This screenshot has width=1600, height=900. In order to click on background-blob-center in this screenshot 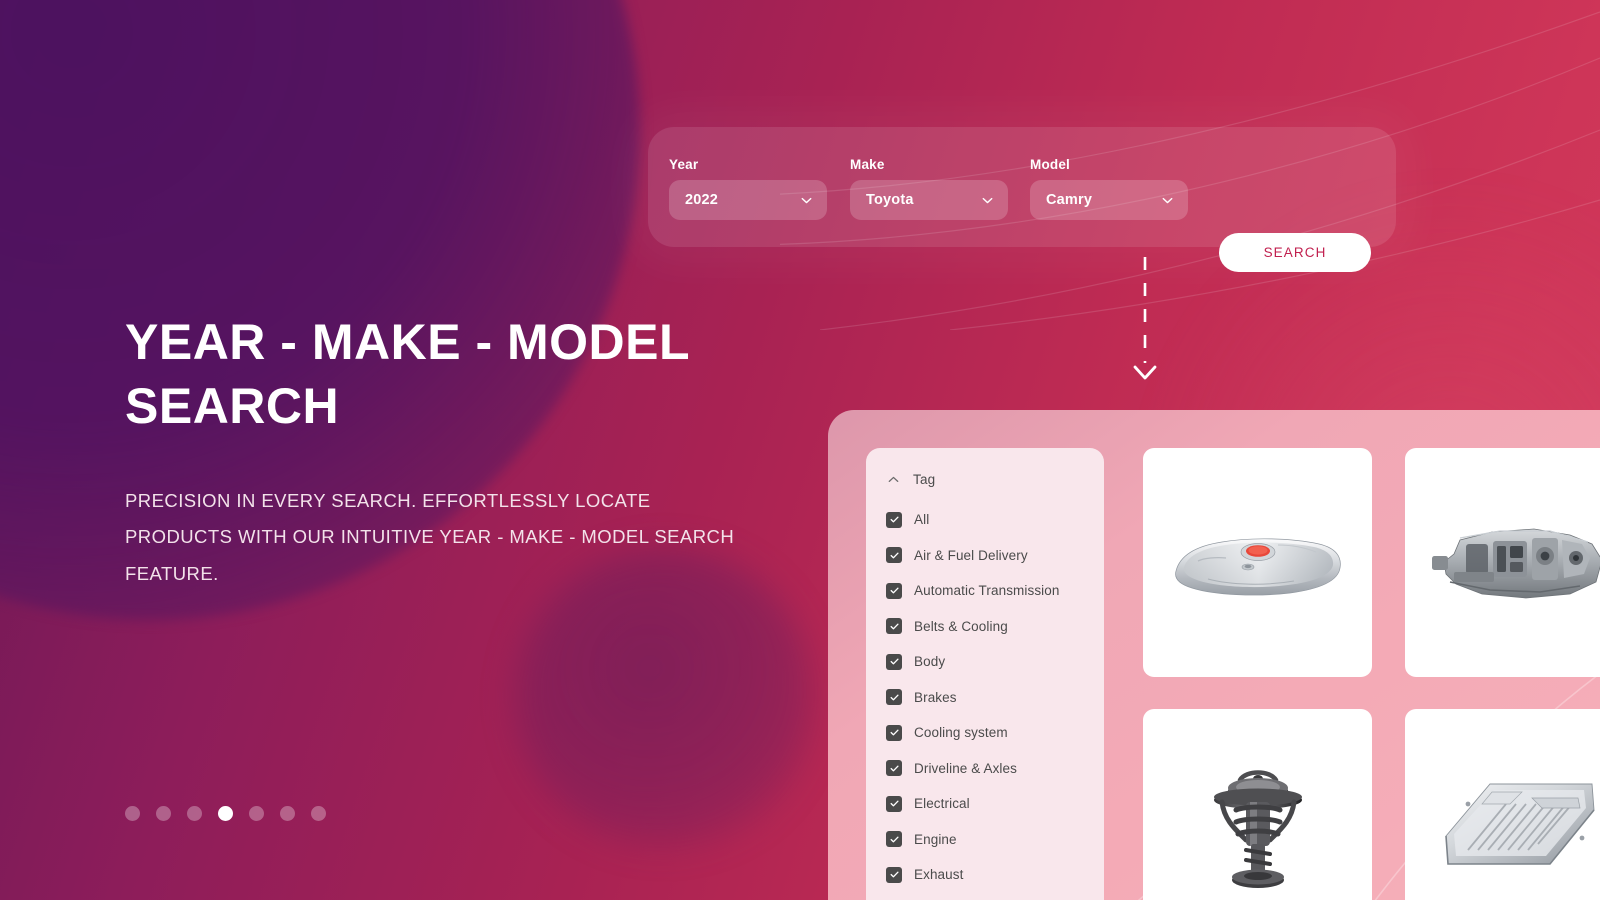, I will do `click(665, 698)`.